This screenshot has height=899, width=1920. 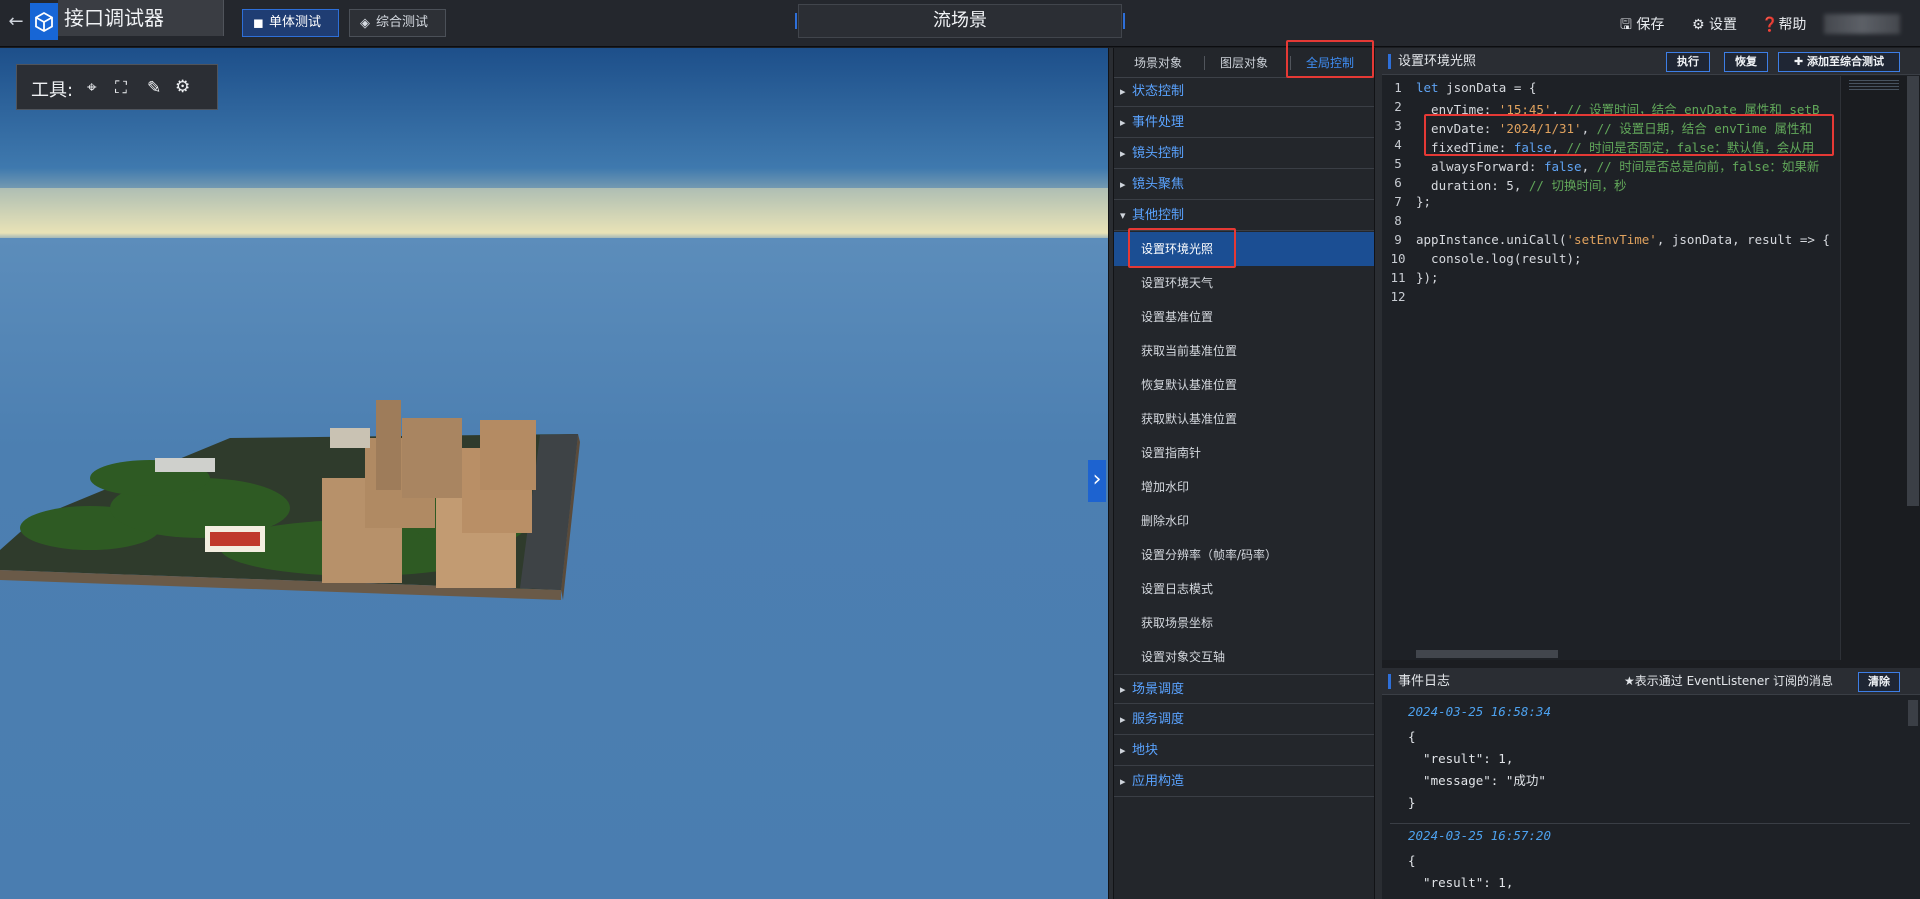 I want to click on plus-icon: ✚, so click(x=1798, y=61).